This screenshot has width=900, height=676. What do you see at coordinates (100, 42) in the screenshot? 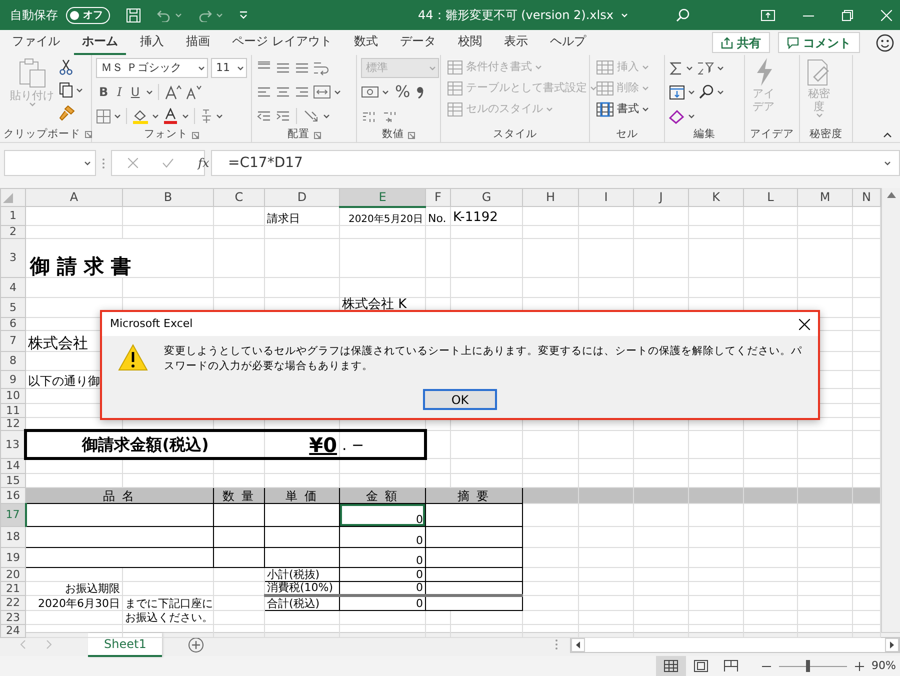
I see `menu-tab: ホーム` at bounding box center [100, 42].